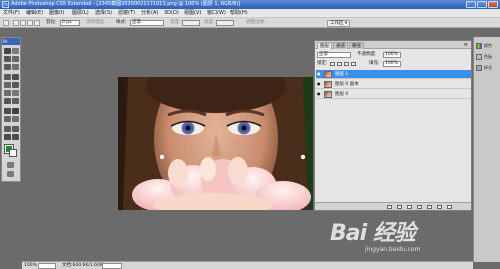  Describe the element at coordinates (486, 149) in the screenshot. I see `panel-dock: 颜色 色板 样式` at that location.